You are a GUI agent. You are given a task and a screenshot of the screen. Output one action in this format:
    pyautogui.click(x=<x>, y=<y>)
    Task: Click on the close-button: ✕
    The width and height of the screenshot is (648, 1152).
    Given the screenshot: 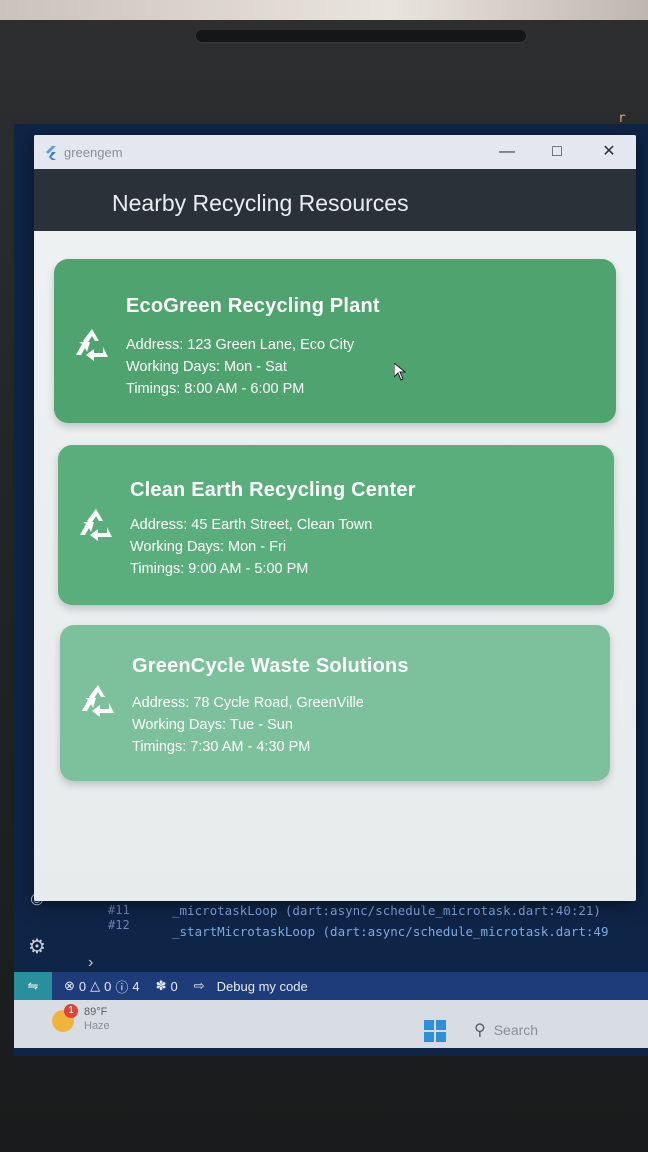 What is the action you would take?
    pyautogui.click(x=609, y=152)
    